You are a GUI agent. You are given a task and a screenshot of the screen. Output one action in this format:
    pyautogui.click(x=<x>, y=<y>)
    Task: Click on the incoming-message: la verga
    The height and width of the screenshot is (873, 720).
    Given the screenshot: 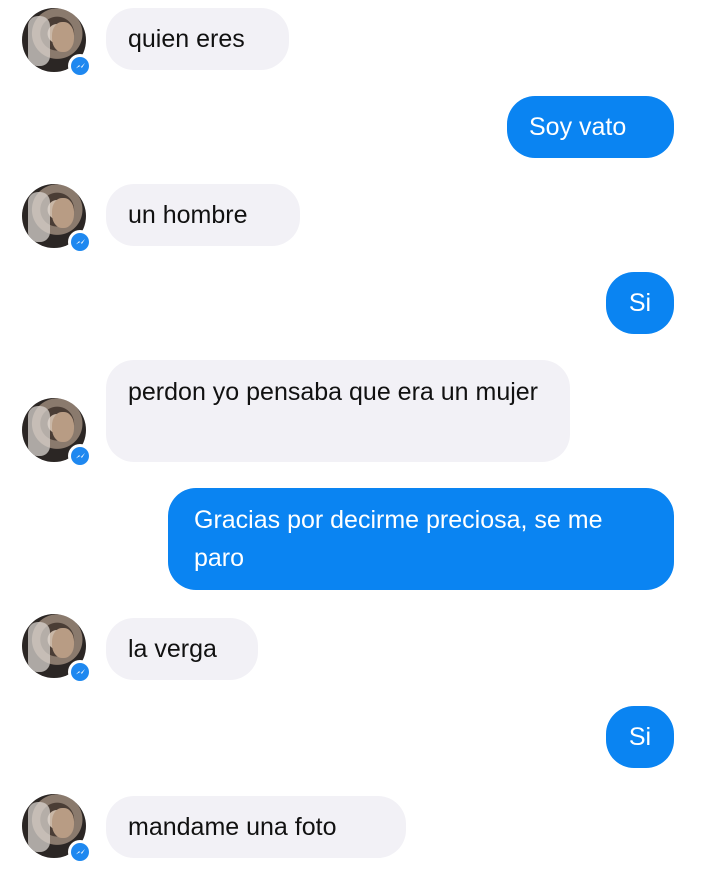 What is the action you would take?
    pyautogui.click(x=182, y=649)
    